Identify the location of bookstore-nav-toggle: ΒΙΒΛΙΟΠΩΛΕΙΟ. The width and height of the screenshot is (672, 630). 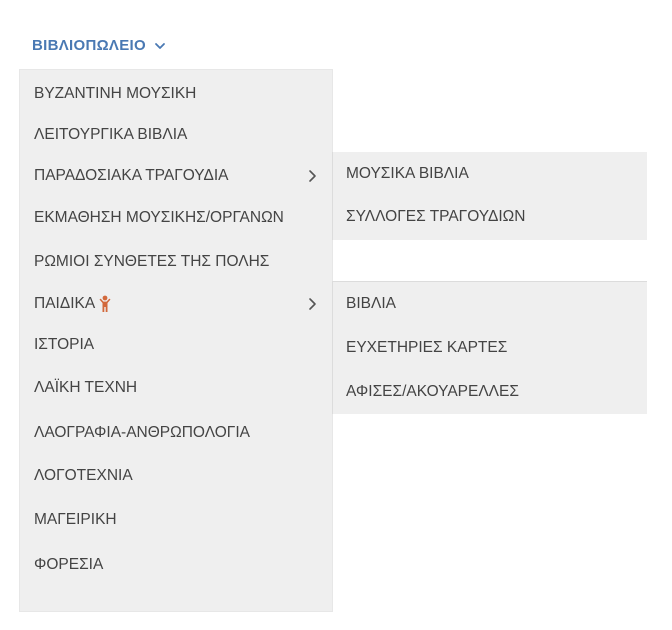
(99, 45).